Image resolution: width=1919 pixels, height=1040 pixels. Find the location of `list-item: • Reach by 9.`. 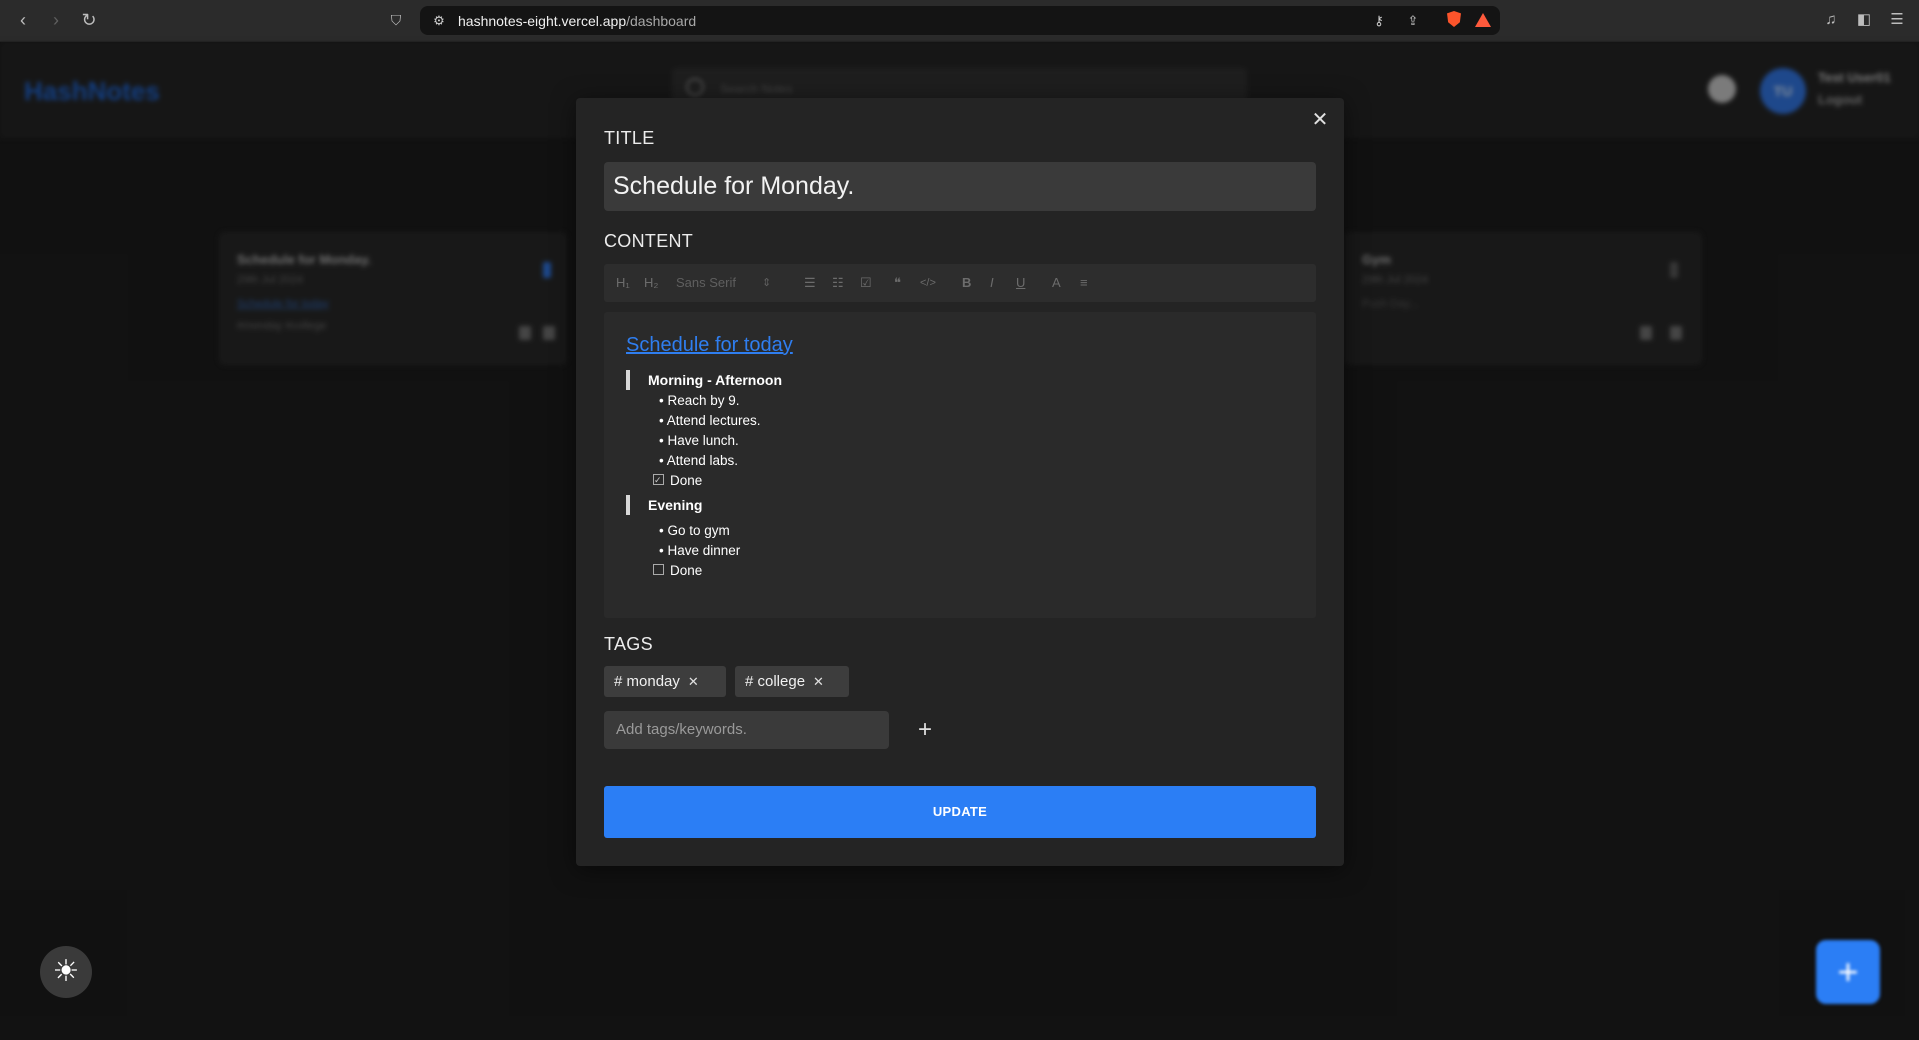

list-item: • Reach by 9. is located at coordinates (699, 400).